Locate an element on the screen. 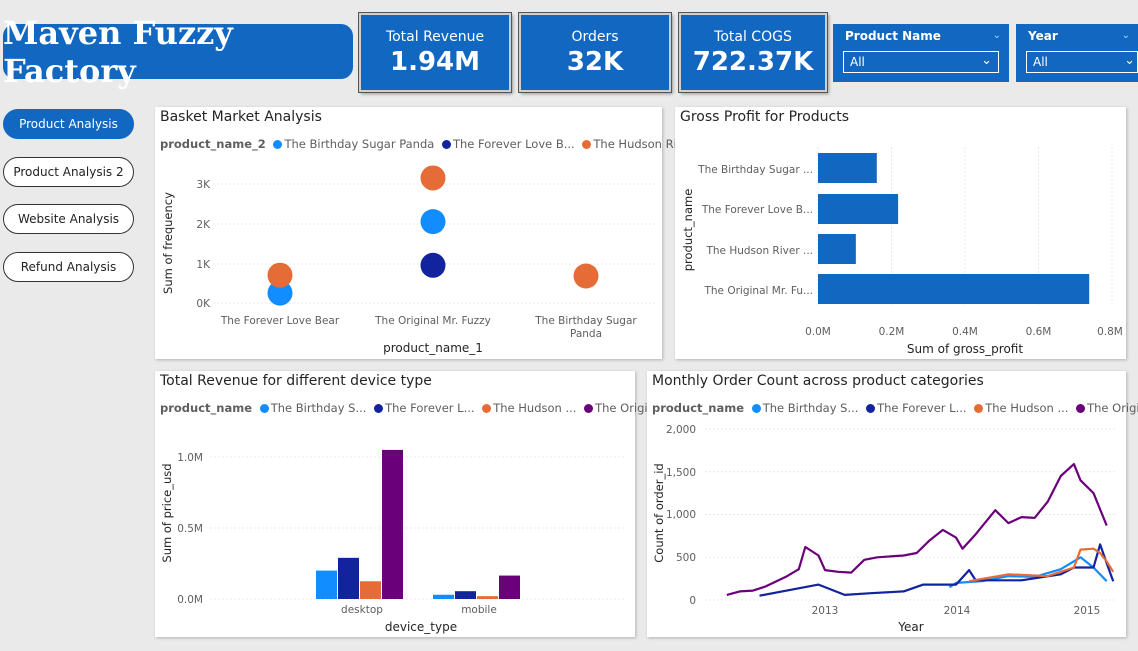 The image size is (1138, 651). x-tick-label: 2013 is located at coordinates (825, 611).